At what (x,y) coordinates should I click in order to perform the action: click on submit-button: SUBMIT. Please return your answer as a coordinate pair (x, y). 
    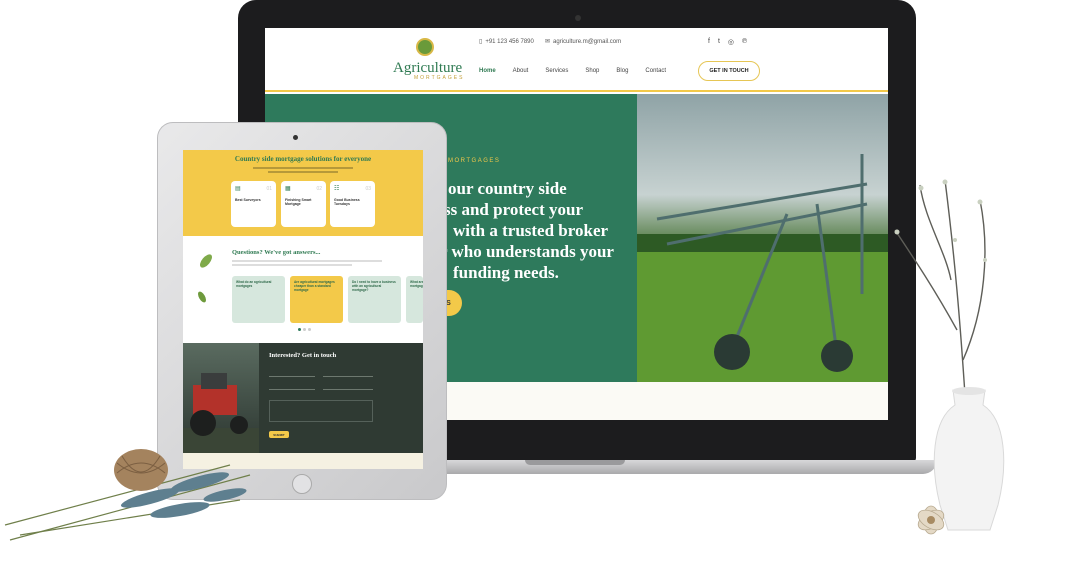
    Looking at the image, I should click on (279, 434).